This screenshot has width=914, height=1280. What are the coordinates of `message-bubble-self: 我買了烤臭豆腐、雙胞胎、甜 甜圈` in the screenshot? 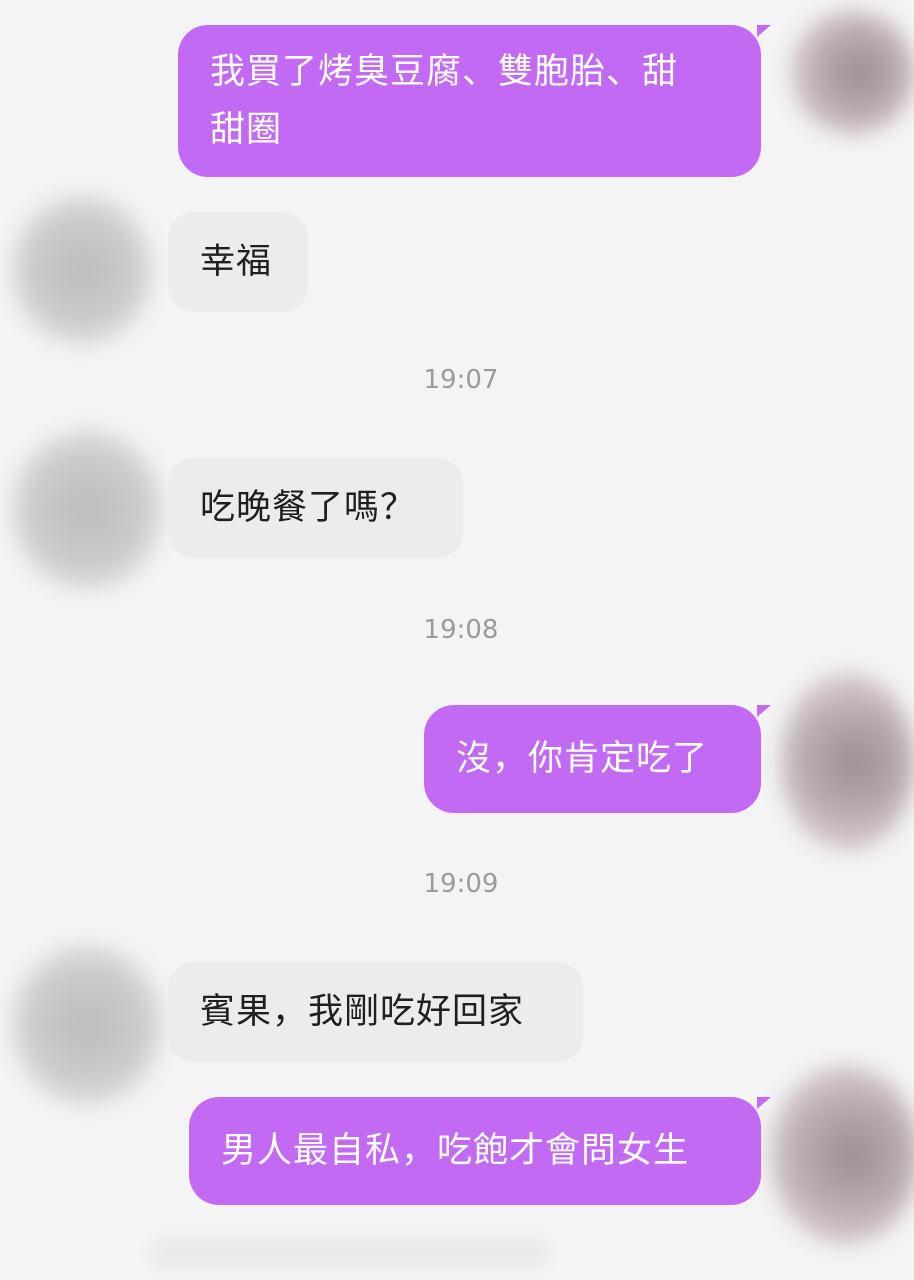 It's located at (474, 101).